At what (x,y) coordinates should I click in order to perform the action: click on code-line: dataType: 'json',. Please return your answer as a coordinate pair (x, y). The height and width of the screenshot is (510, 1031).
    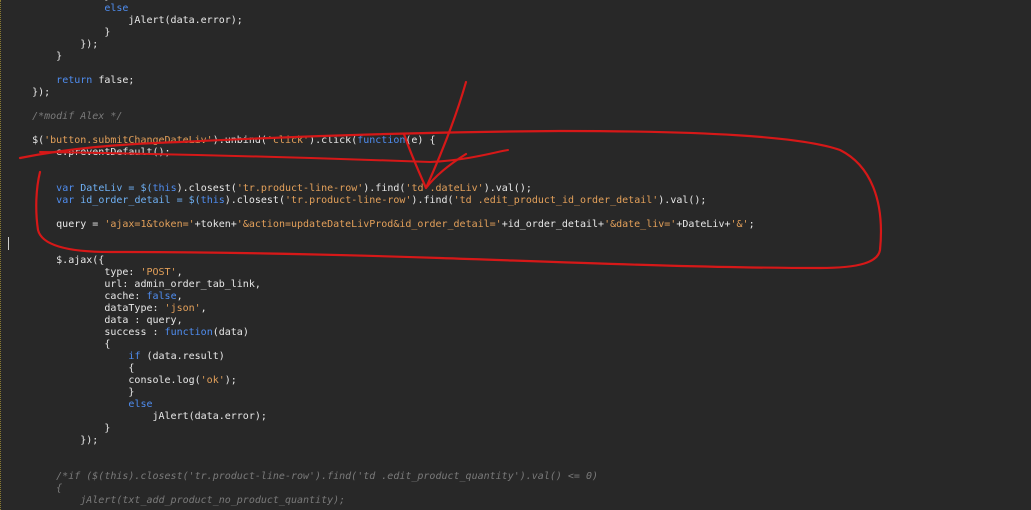
    Looking at the image, I should click on (381, 309).